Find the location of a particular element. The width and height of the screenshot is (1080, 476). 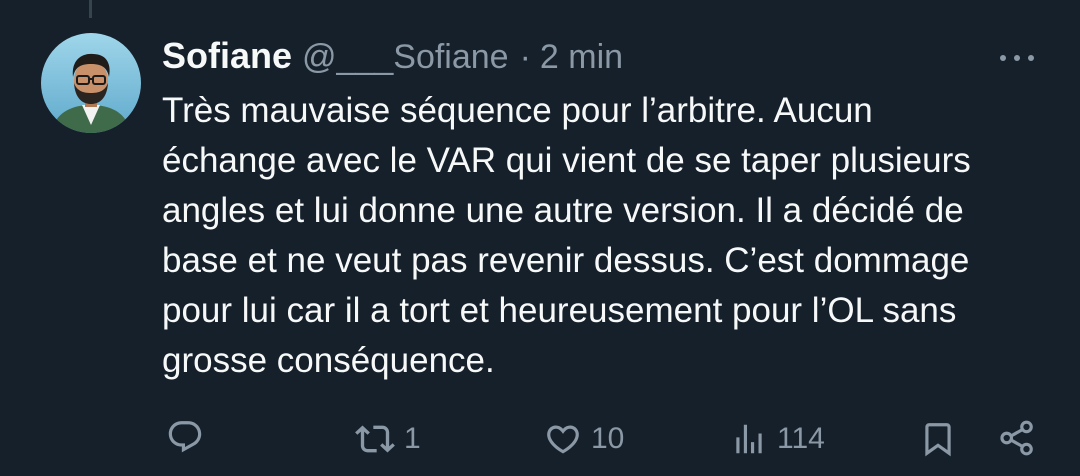

repost-count: 1 is located at coordinates (412, 438).